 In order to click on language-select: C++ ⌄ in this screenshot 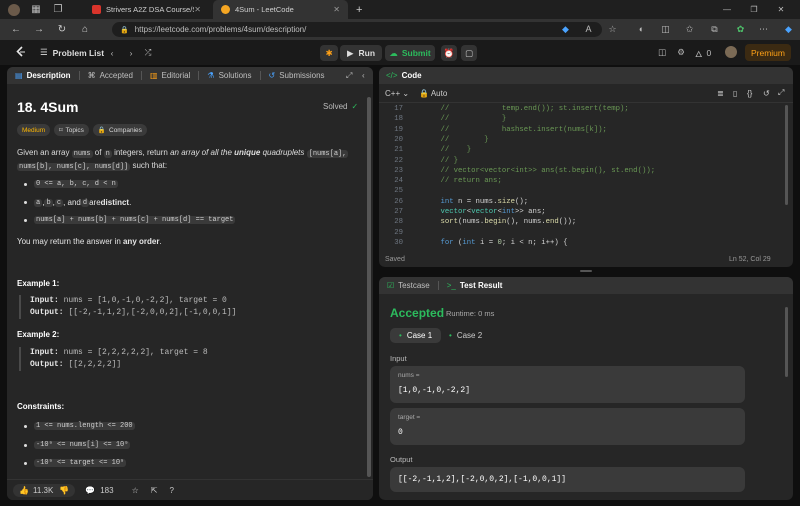, I will do `click(397, 93)`.